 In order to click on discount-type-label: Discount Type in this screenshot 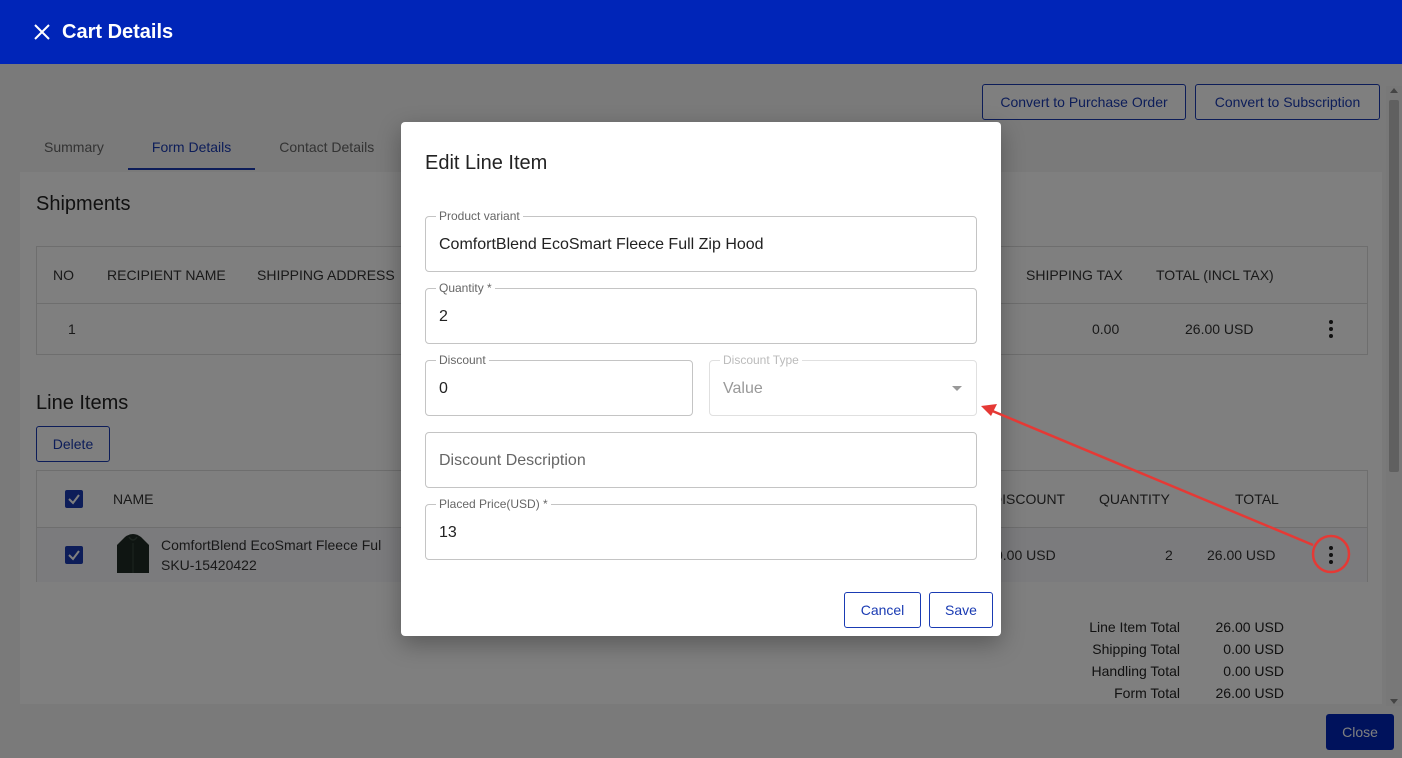, I will do `click(761, 360)`.